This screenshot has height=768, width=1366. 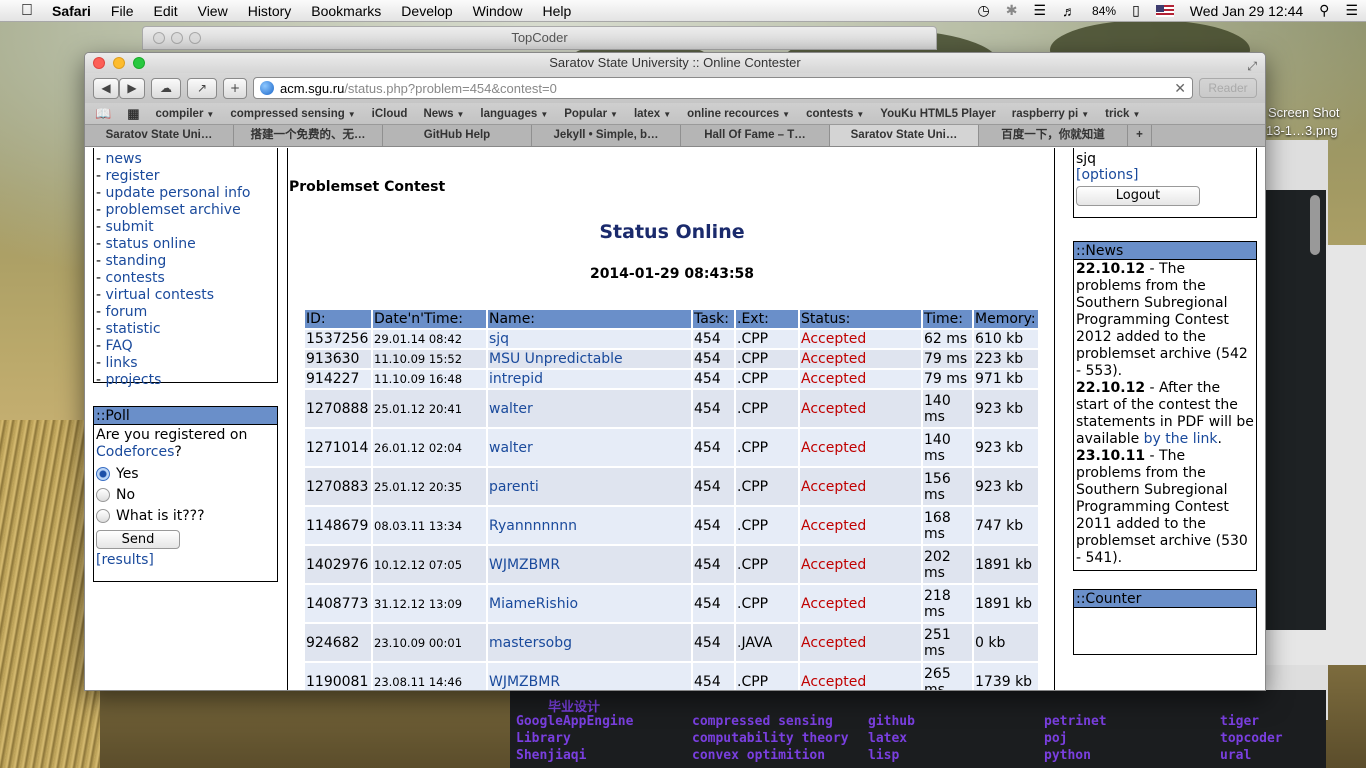 I want to click on bookmark-raspberry-pi: raspberry pi ▼, so click(x=1050, y=114).